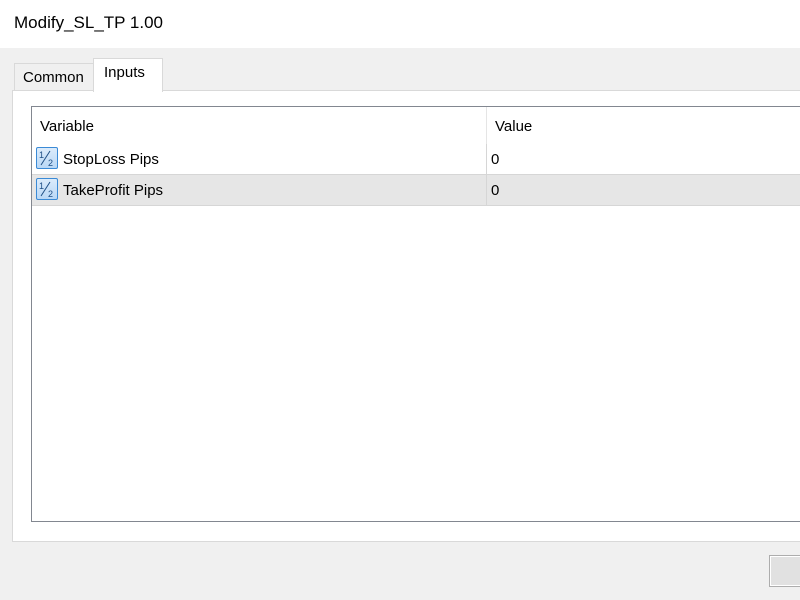 This screenshot has width=800, height=600. I want to click on grid-header: Variable Value, so click(416, 126).